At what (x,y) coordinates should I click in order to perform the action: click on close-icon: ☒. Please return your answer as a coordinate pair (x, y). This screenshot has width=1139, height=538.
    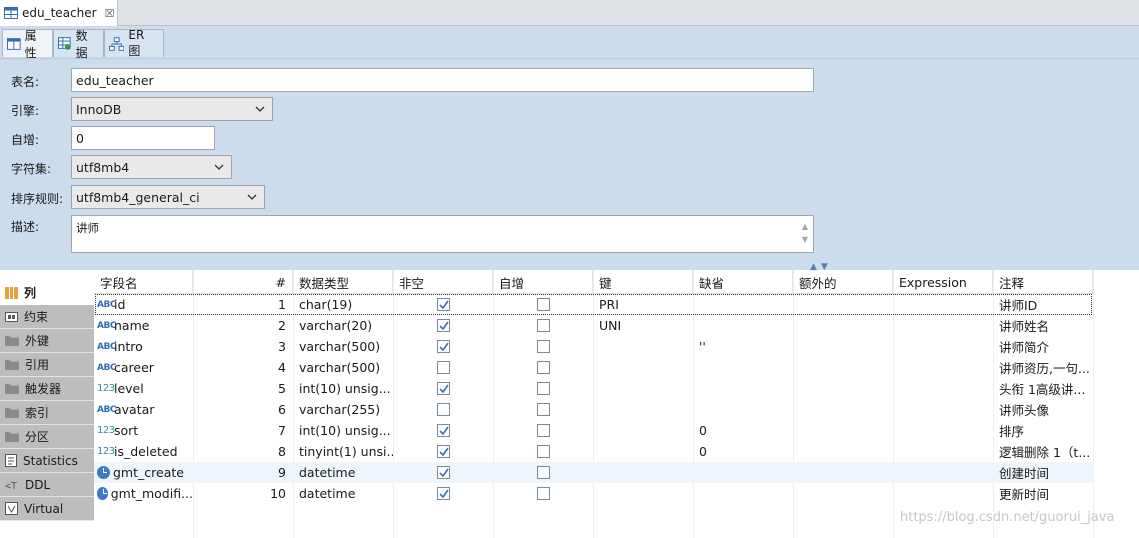
    Looking at the image, I should click on (110, 13).